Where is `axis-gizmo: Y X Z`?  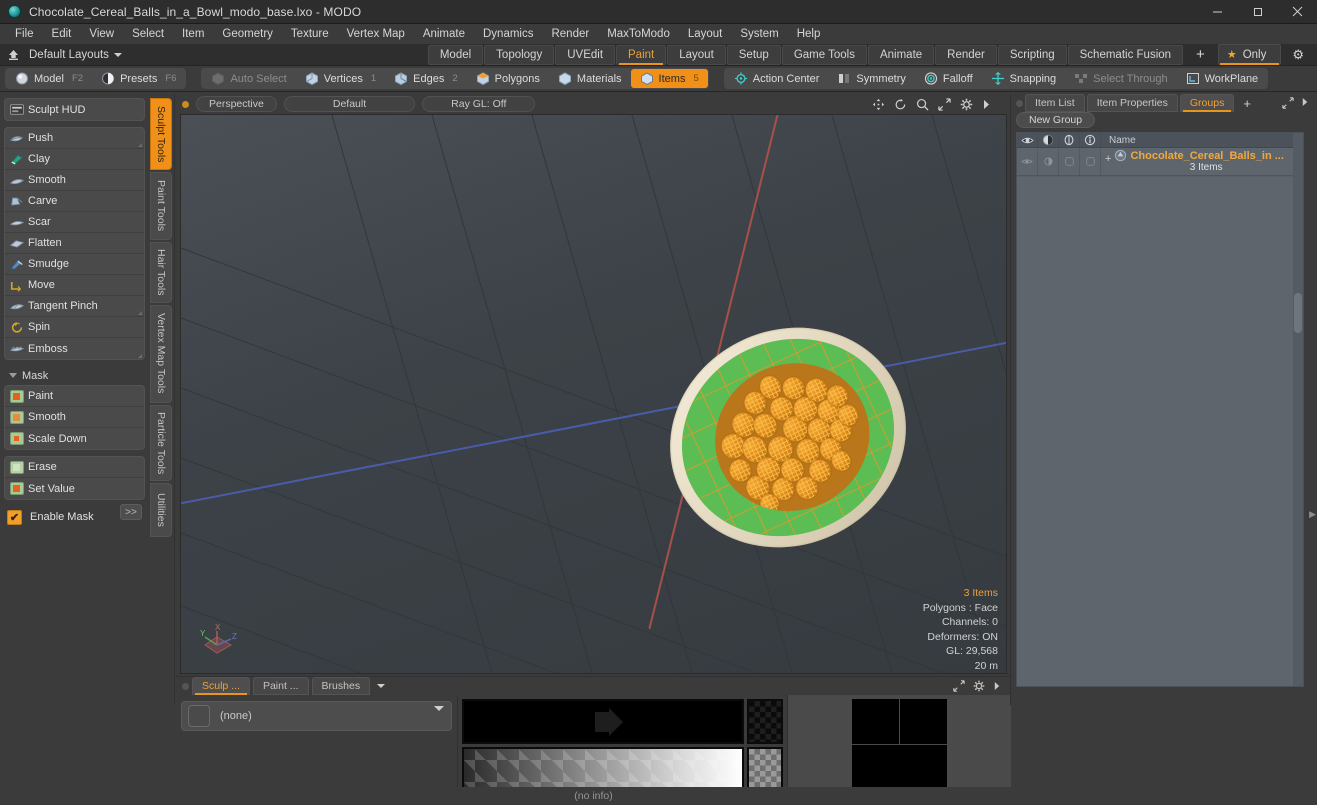 axis-gizmo: Y X Z is located at coordinates (219, 643).